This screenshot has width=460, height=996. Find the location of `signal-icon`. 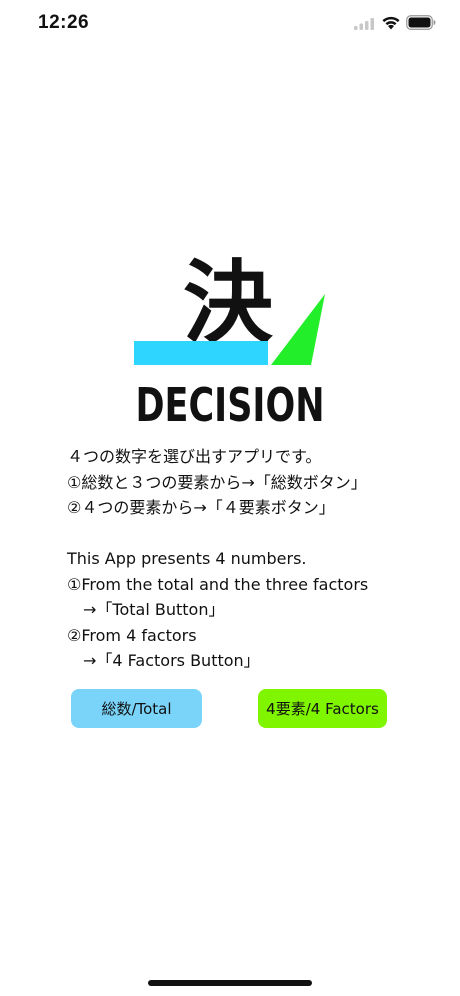

signal-icon is located at coordinates (364, 24).